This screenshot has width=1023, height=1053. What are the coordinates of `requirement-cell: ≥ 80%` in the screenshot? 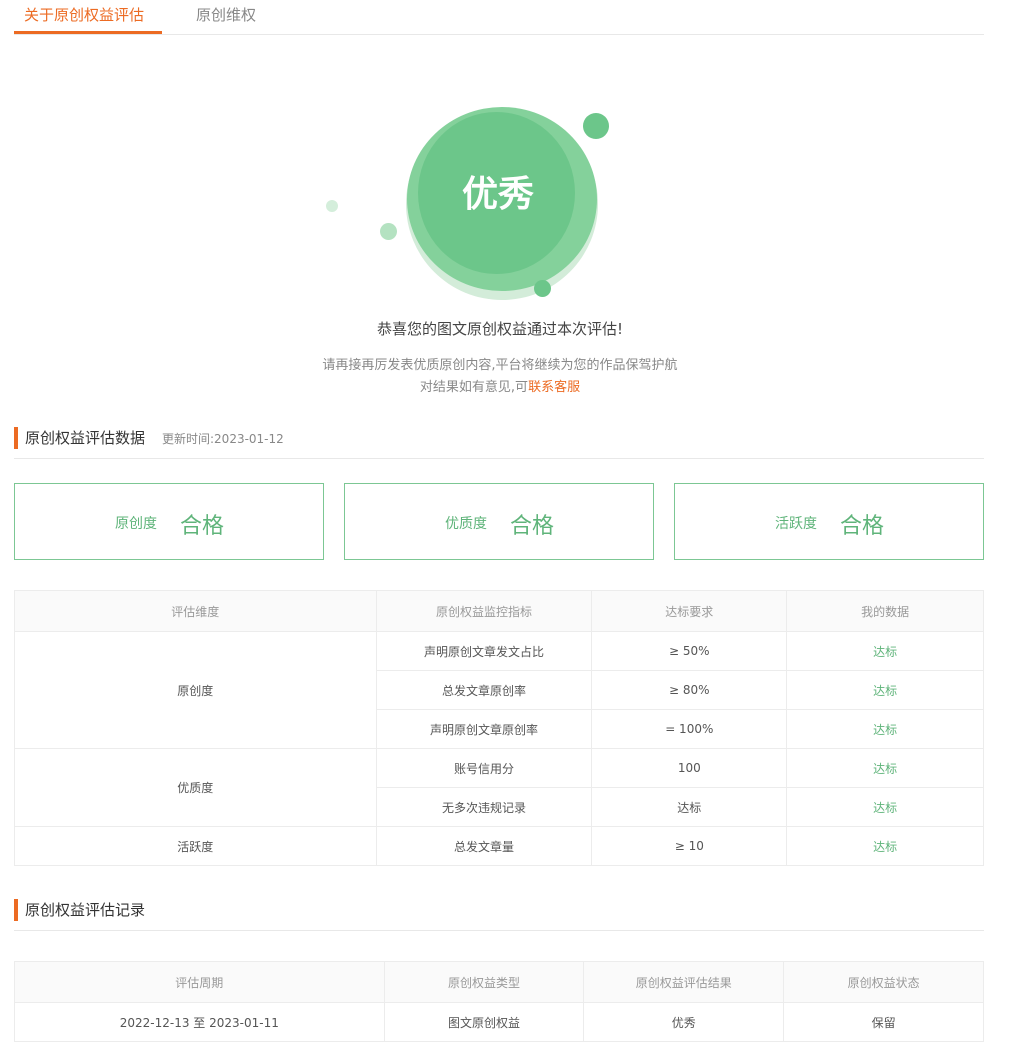 It's located at (689, 690).